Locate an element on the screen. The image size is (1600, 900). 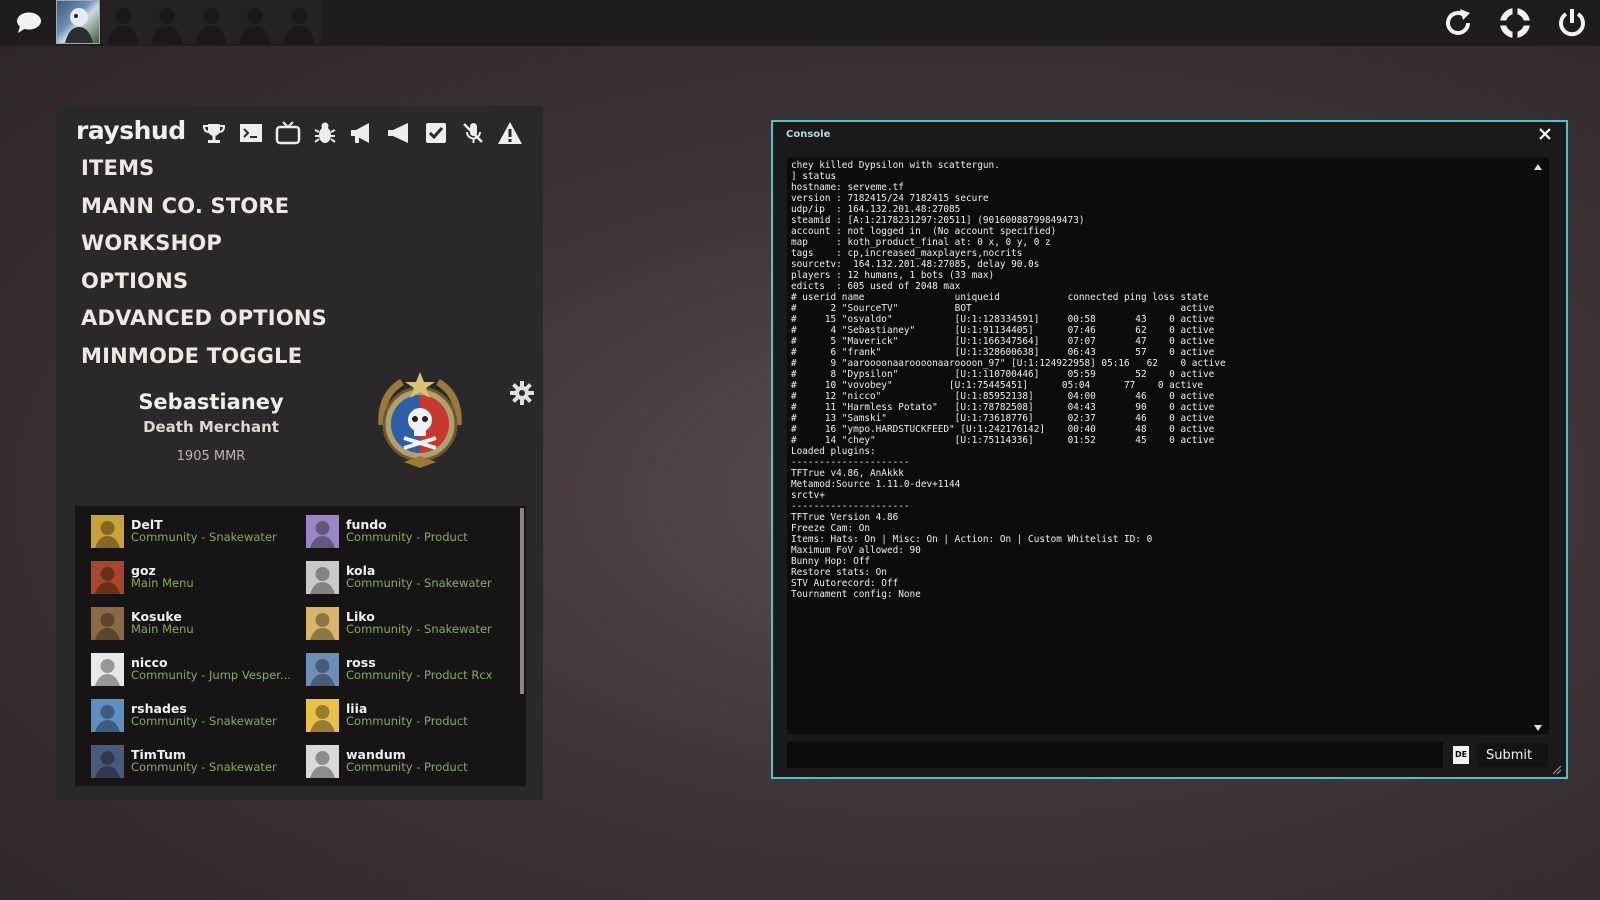
friends-scrollbar is located at coordinates (522, 601).